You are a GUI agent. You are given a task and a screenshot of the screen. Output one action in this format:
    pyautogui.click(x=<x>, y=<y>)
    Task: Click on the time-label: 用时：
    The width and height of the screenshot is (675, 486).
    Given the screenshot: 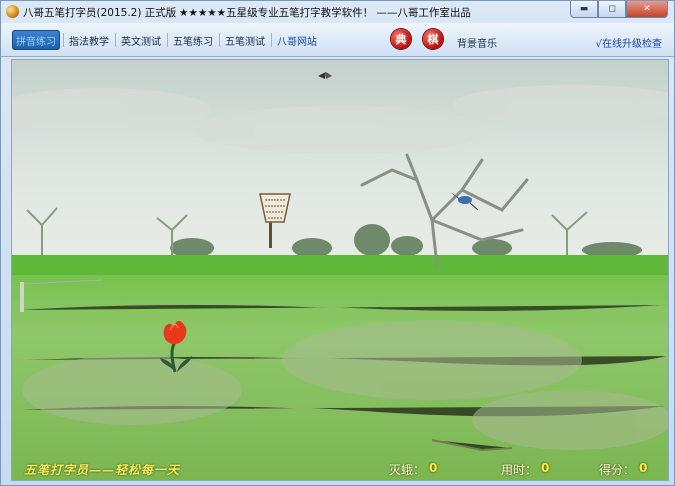 What is the action you would take?
    pyautogui.click(x=519, y=470)
    